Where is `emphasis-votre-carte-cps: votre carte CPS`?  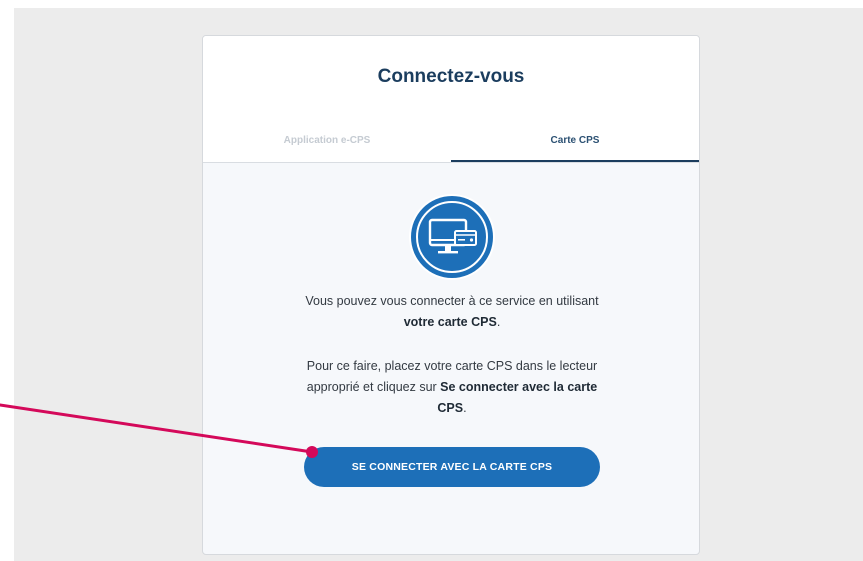
emphasis-votre-carte-cps: votre carte CPS is located at coordinates (450, 322).